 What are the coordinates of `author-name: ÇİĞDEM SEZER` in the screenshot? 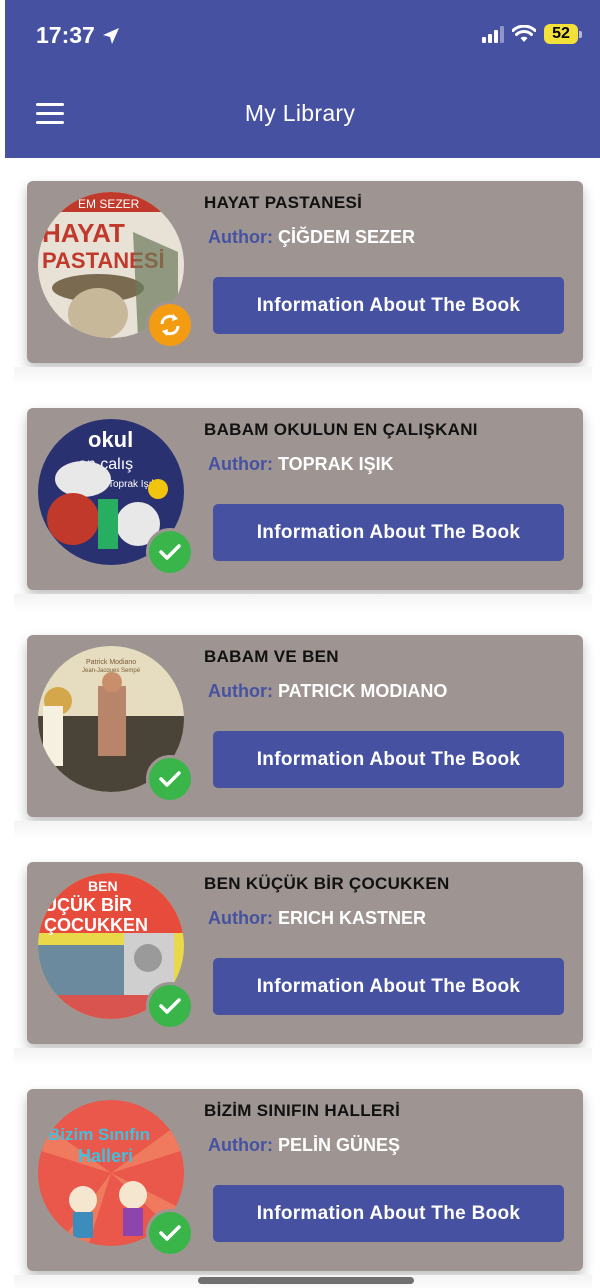 It's located at (347, 237).